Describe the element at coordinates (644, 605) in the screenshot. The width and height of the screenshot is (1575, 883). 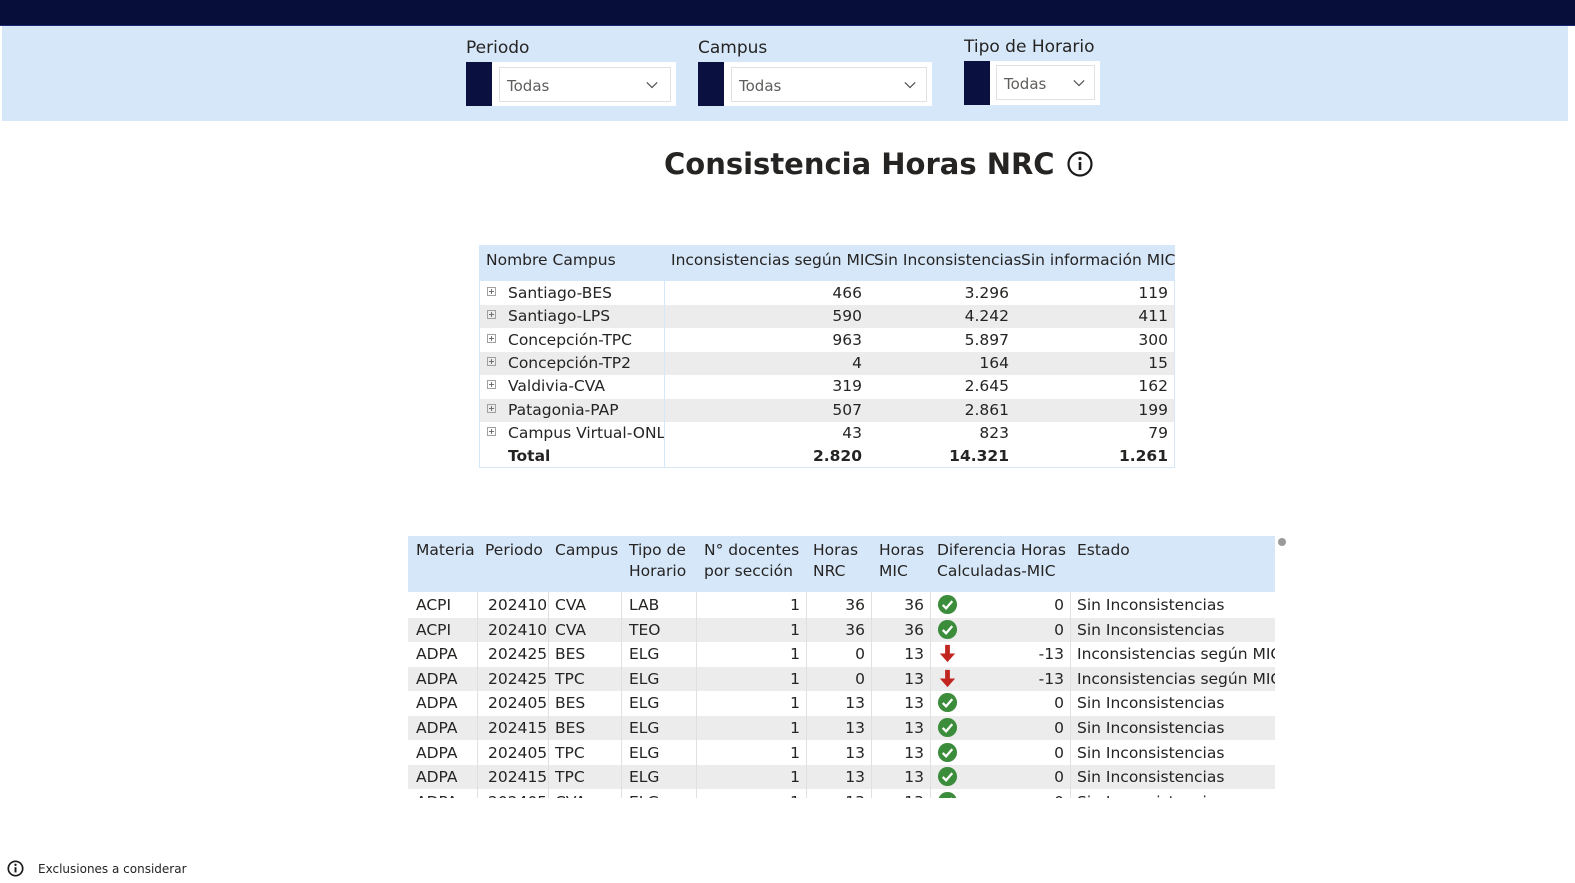
I see `tipo-cell: LAB` at that location.